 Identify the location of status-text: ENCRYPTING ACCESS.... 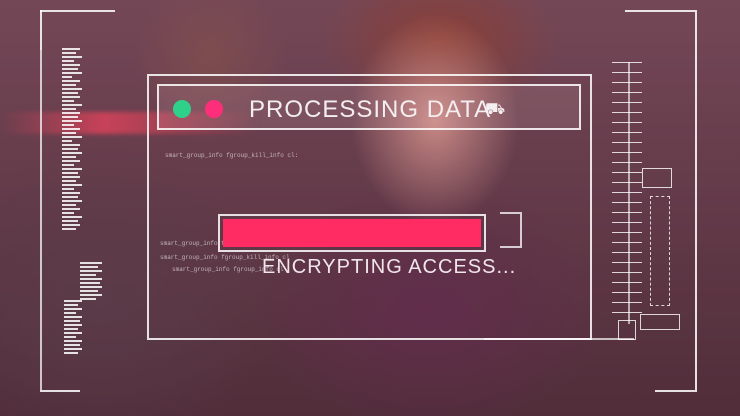
(389, 267).